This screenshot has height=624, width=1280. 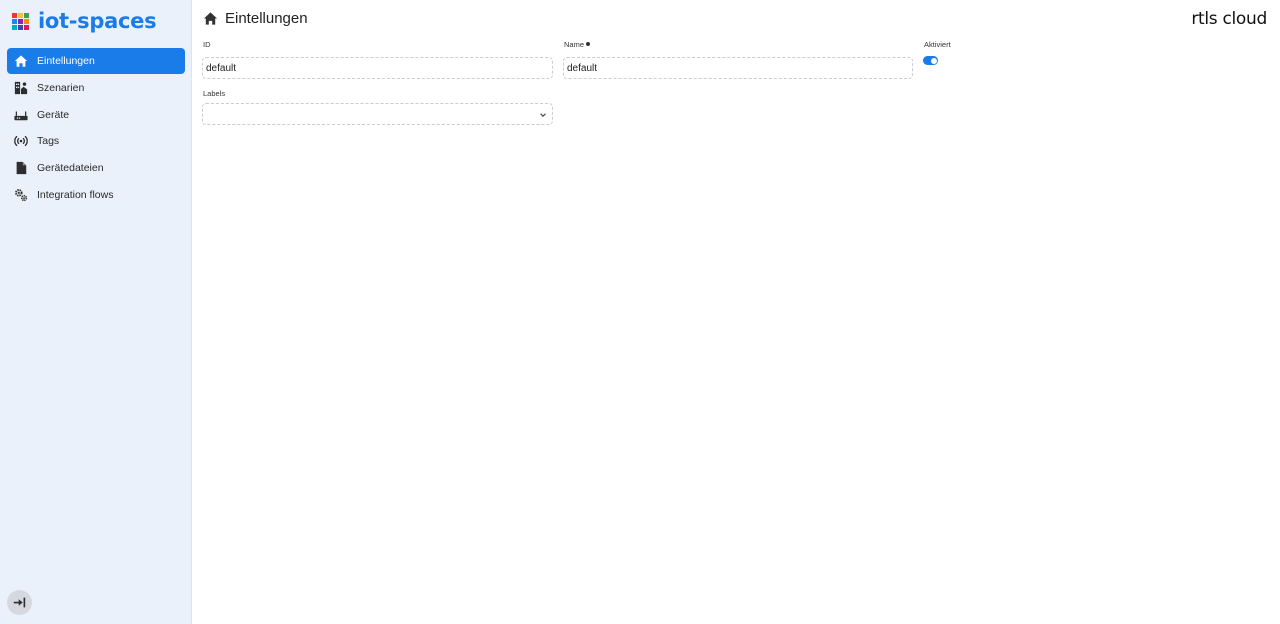 What do you see at coordinates (21, 141) in the screenshot?
I see `broadcast-icon` at bounding box center [21, 141].